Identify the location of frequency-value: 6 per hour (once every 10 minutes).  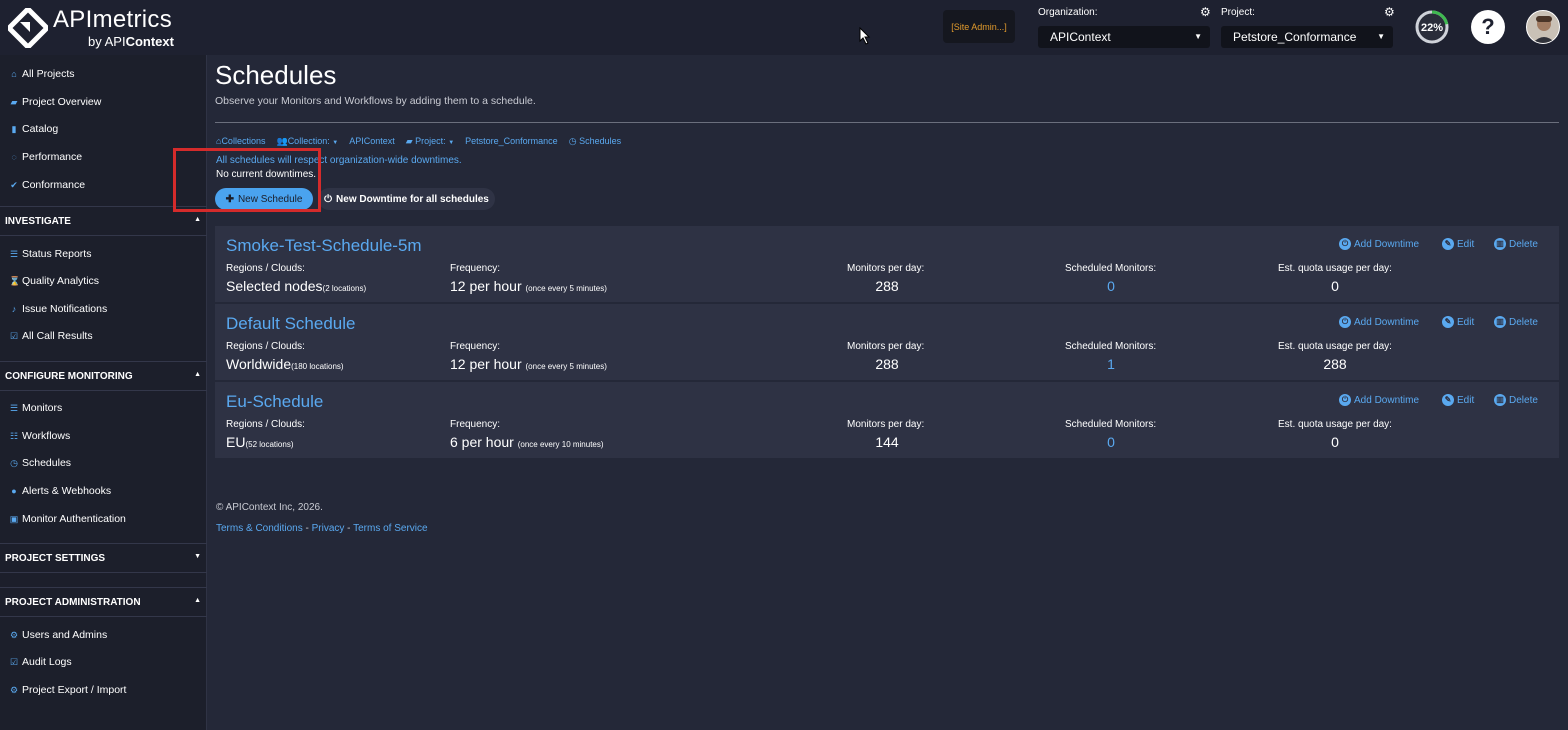
(527, 442).